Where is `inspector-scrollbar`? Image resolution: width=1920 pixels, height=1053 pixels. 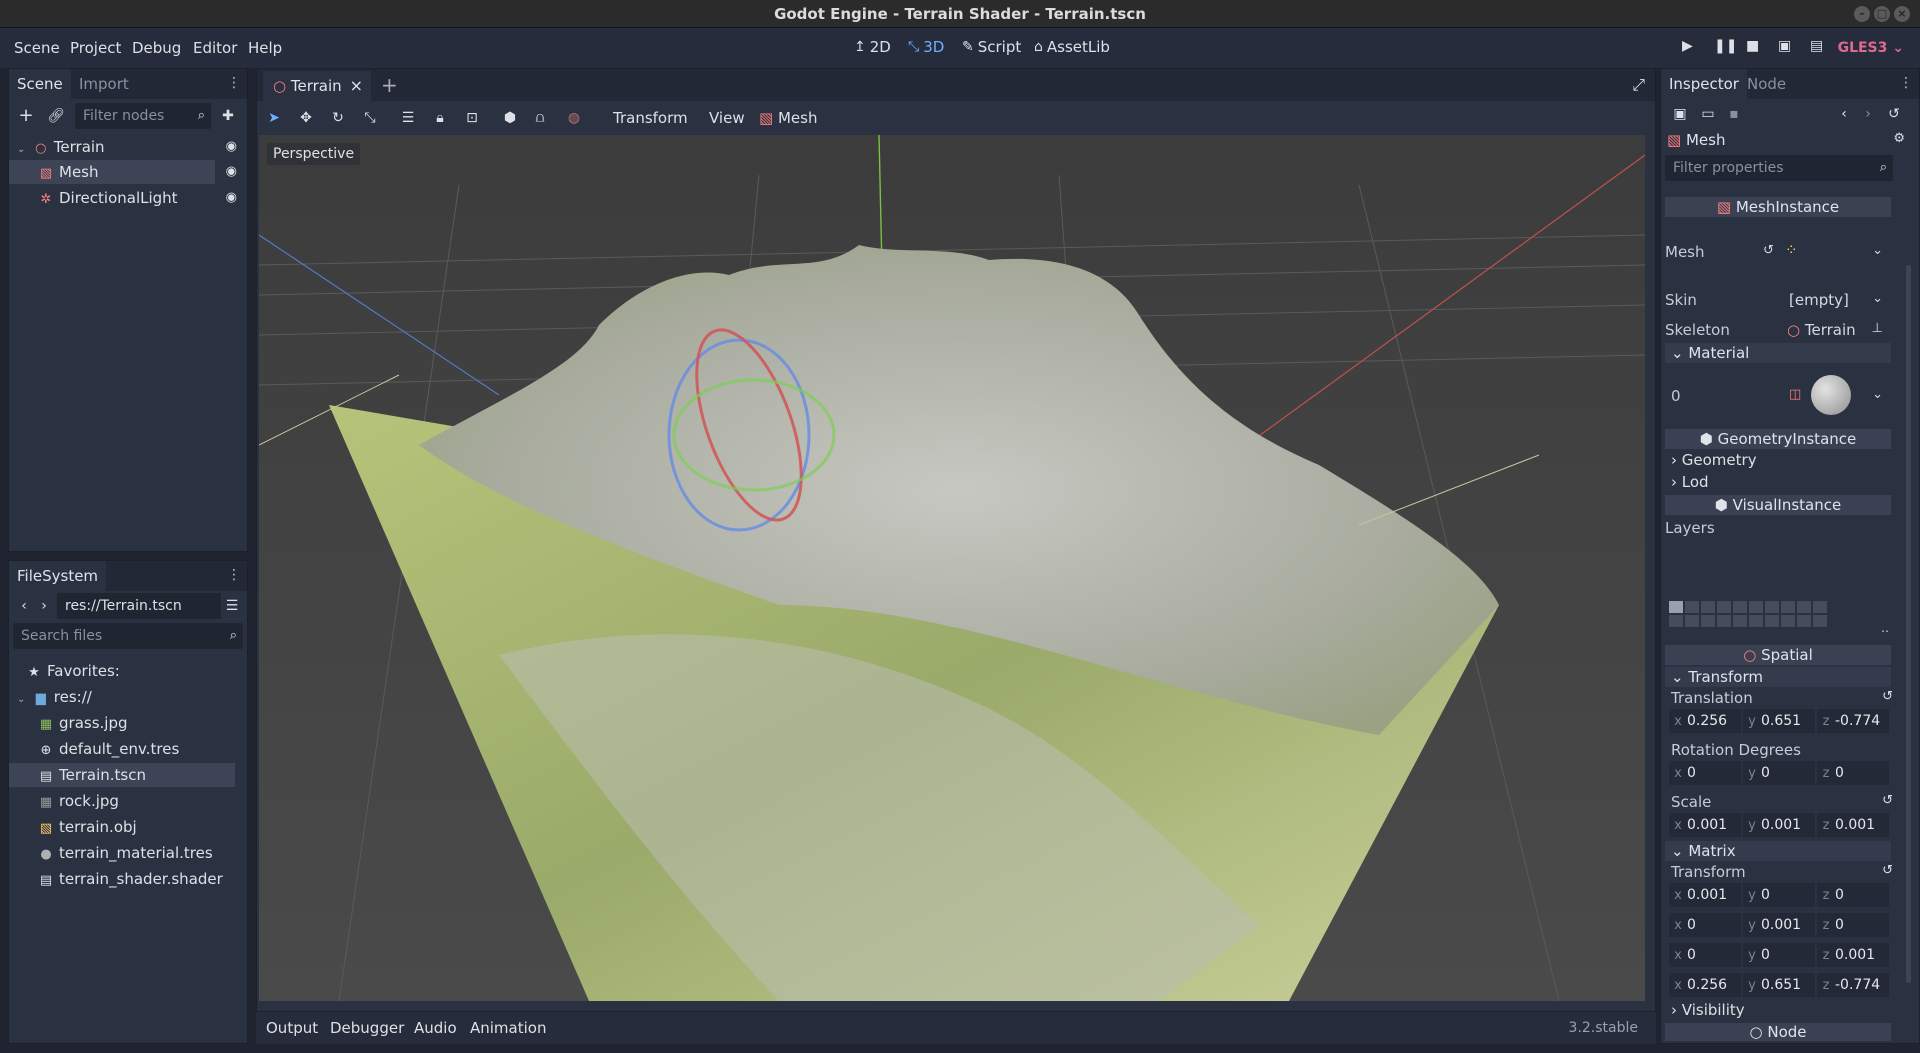
inspector-scrollbar is located at coordinates (1908, 624).